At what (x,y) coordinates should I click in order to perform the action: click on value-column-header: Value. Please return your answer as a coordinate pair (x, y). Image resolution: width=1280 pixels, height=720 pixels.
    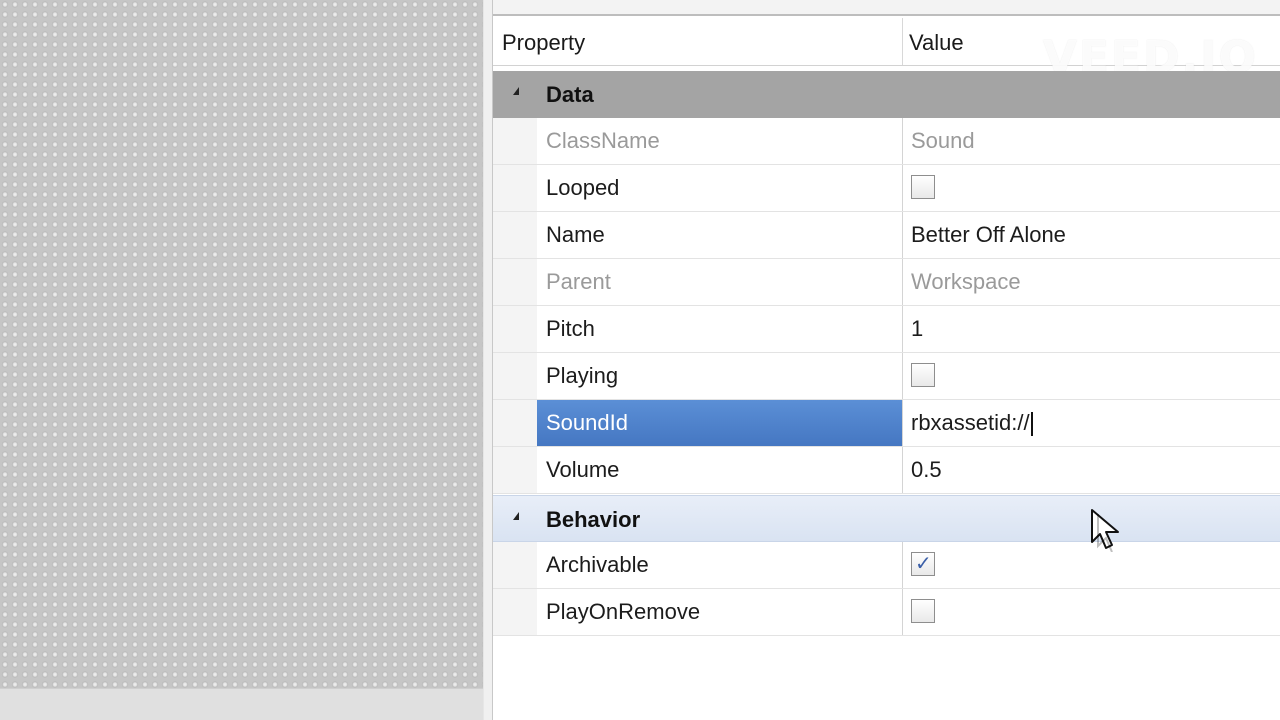
    Looking at the image, I should click on (936, 42).